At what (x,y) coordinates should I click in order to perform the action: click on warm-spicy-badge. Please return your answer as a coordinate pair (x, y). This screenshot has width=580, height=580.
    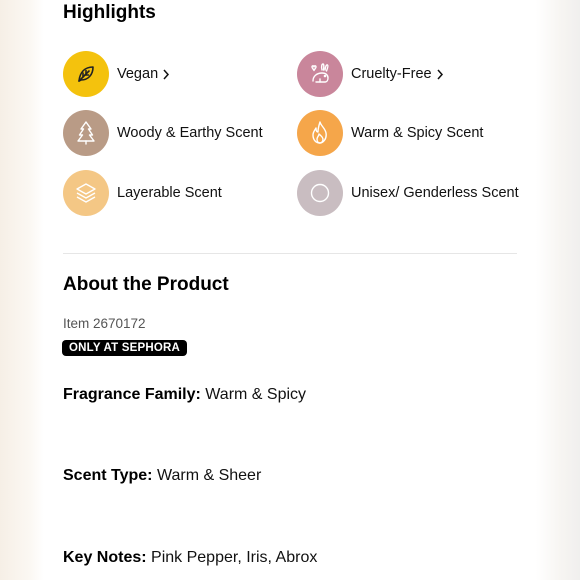
    Looking at the image, I should click on (320, 133).